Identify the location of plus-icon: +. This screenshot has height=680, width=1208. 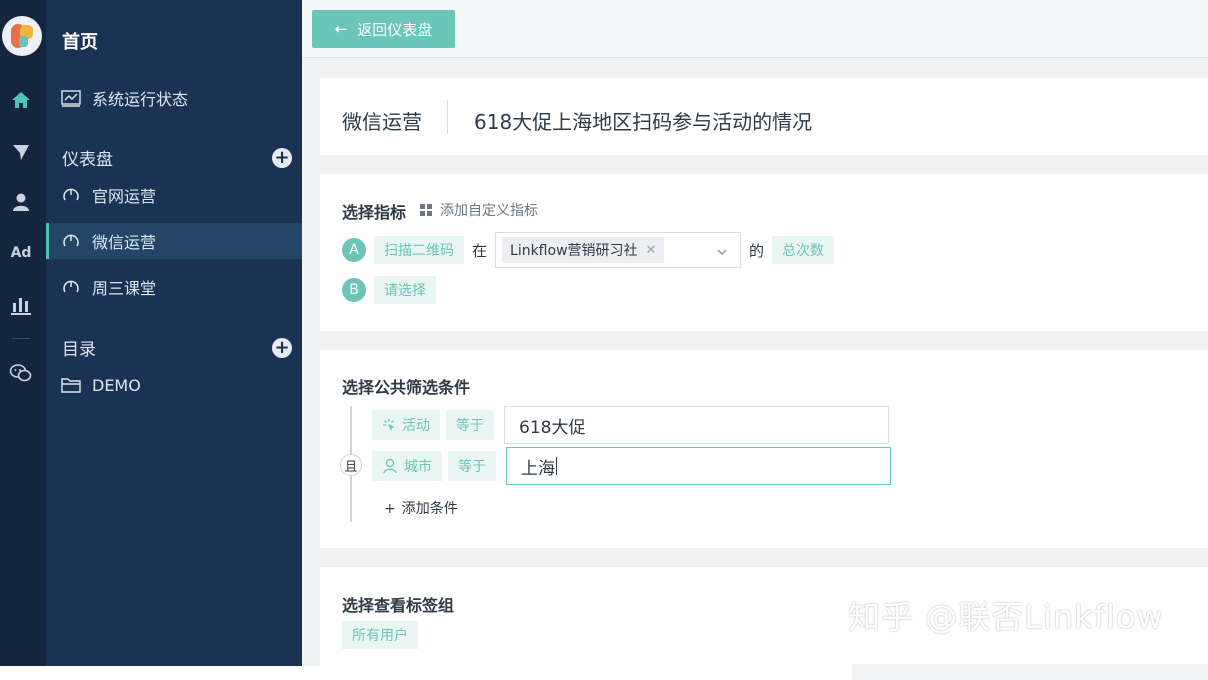
(390, 509).